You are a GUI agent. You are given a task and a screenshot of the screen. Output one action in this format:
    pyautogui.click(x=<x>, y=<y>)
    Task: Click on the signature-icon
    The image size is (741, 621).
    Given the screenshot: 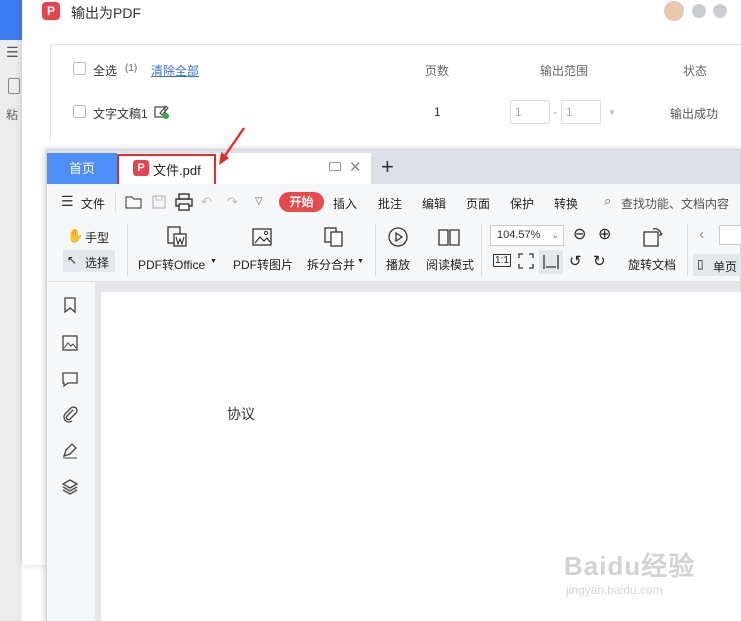 What is the action you would take?
    pyautogui.click(x=70, y=450)
    